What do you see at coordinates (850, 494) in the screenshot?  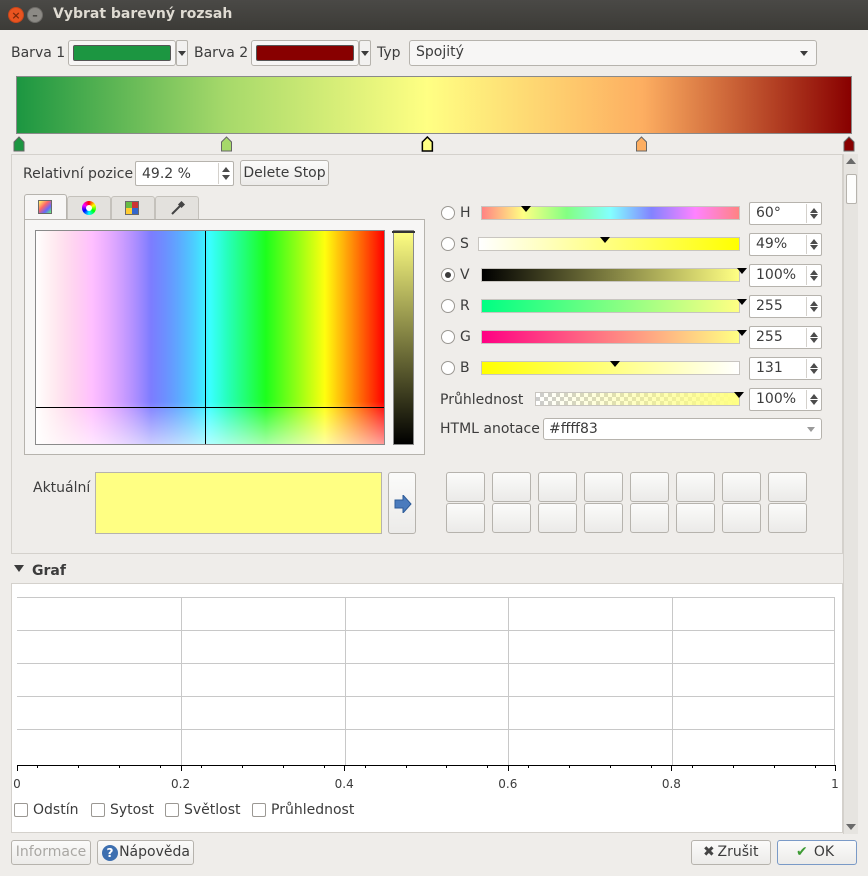 I see `scrollbar-track` at bounding box center [850, 494].